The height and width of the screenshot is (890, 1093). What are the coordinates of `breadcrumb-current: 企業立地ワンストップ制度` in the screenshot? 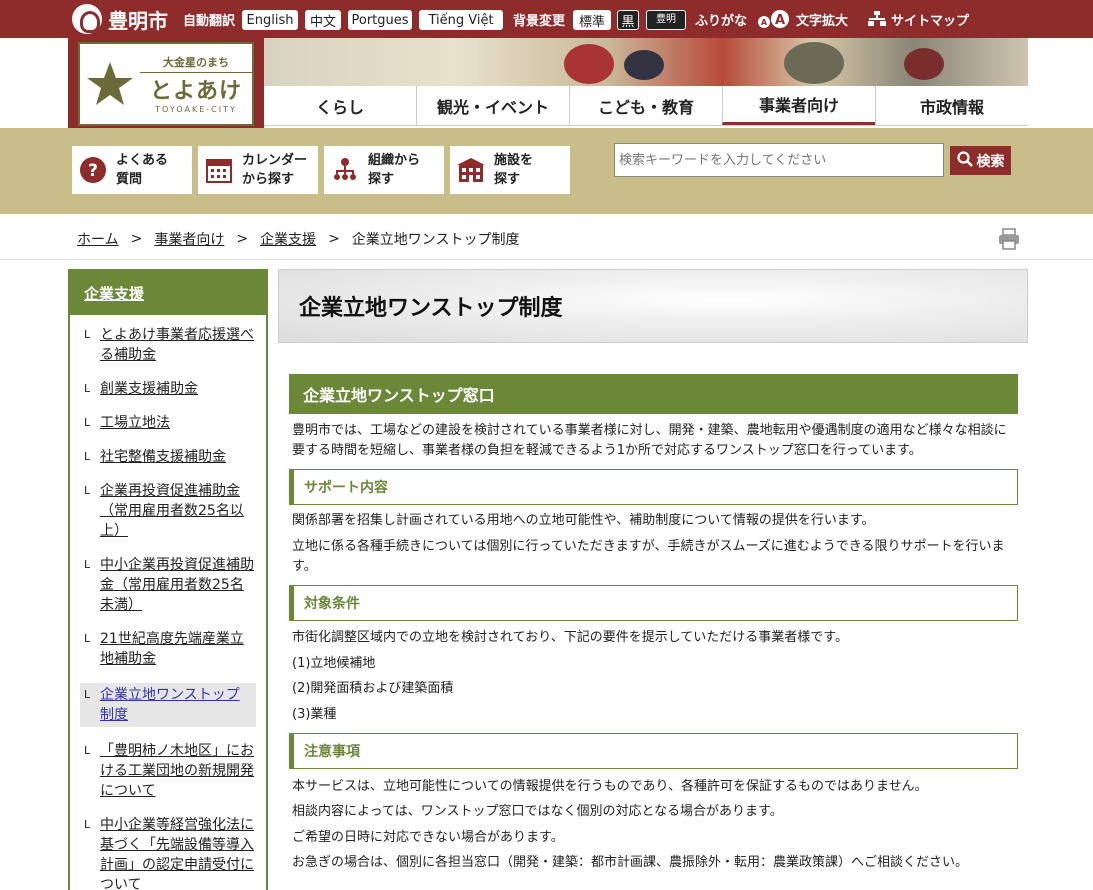 It's located at (435, 240).